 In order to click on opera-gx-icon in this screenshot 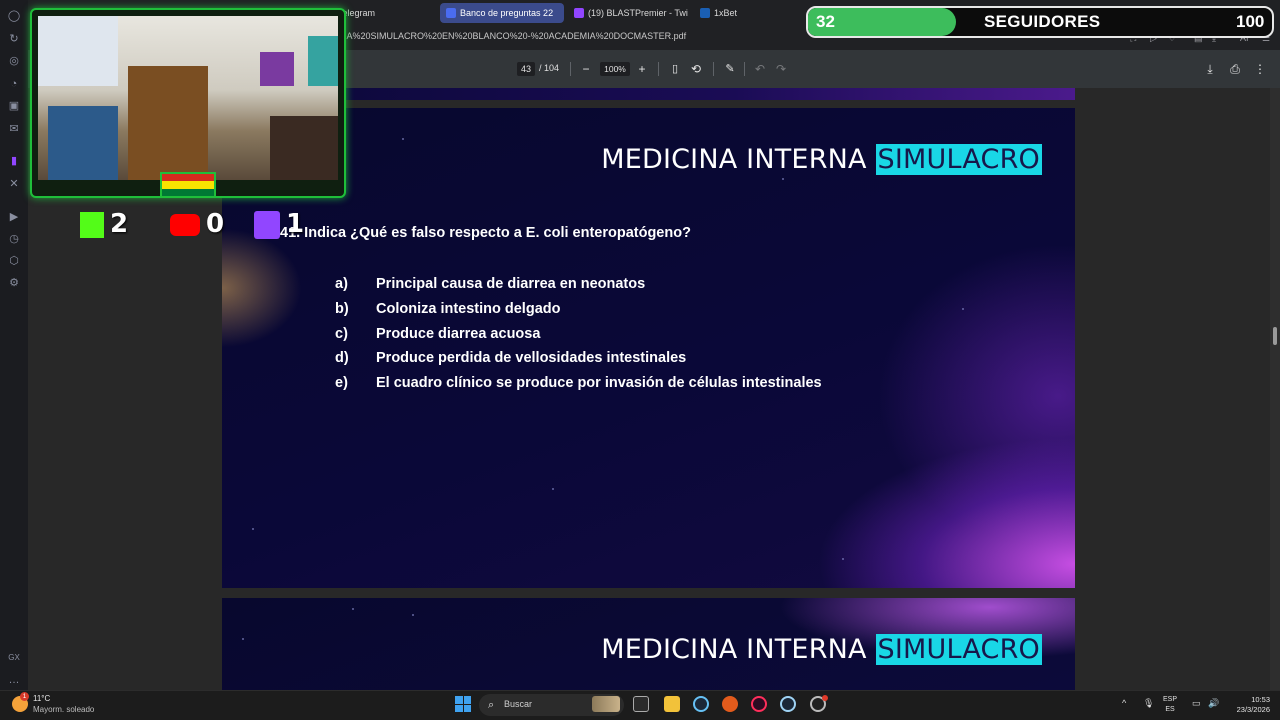, I will do `click(759, 704)`.